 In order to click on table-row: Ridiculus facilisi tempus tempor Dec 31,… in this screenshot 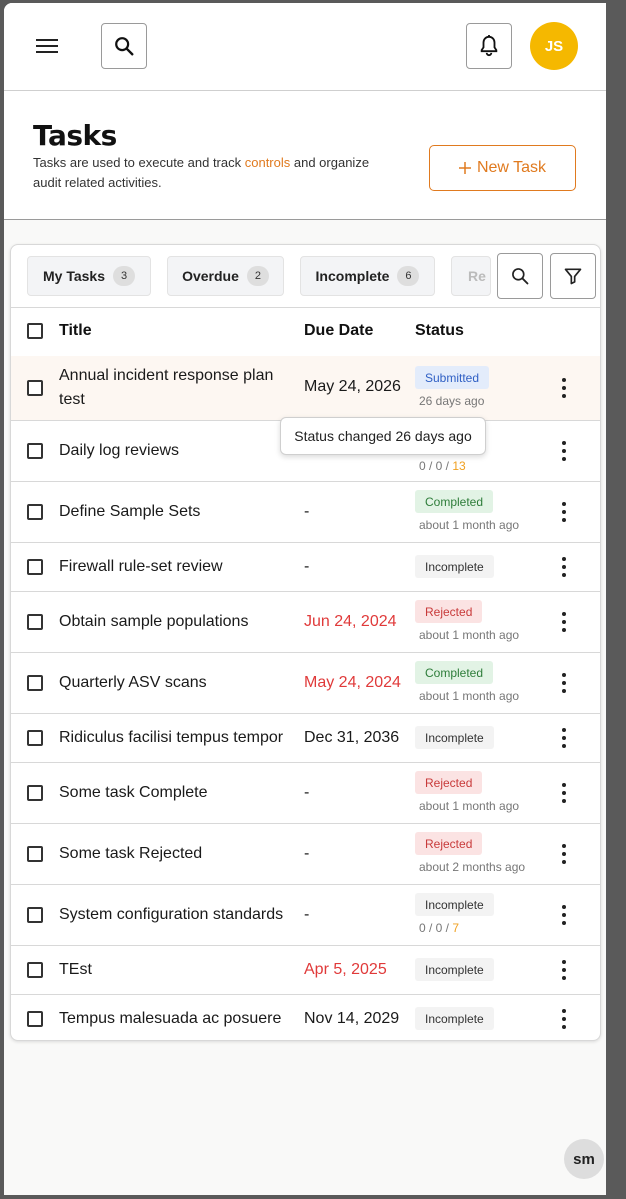, I will do `click(305, 738)`.